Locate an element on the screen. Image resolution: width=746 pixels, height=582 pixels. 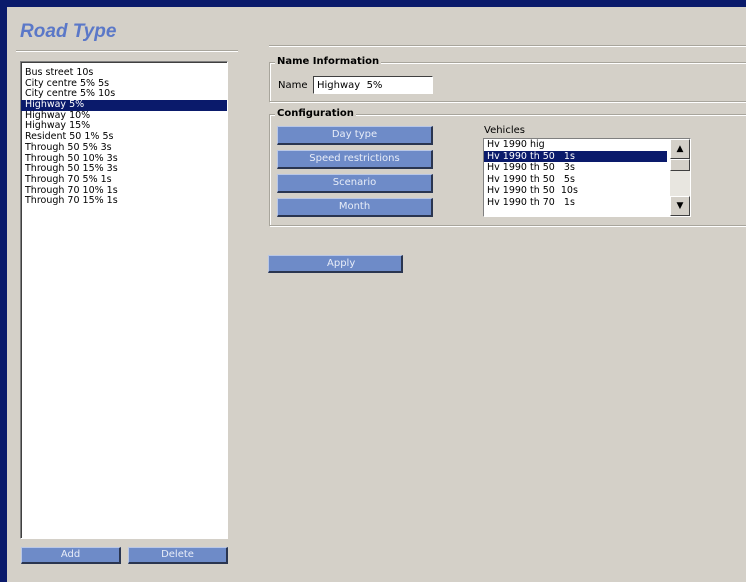
scroll-thumb is located at coordinates (680, 165).